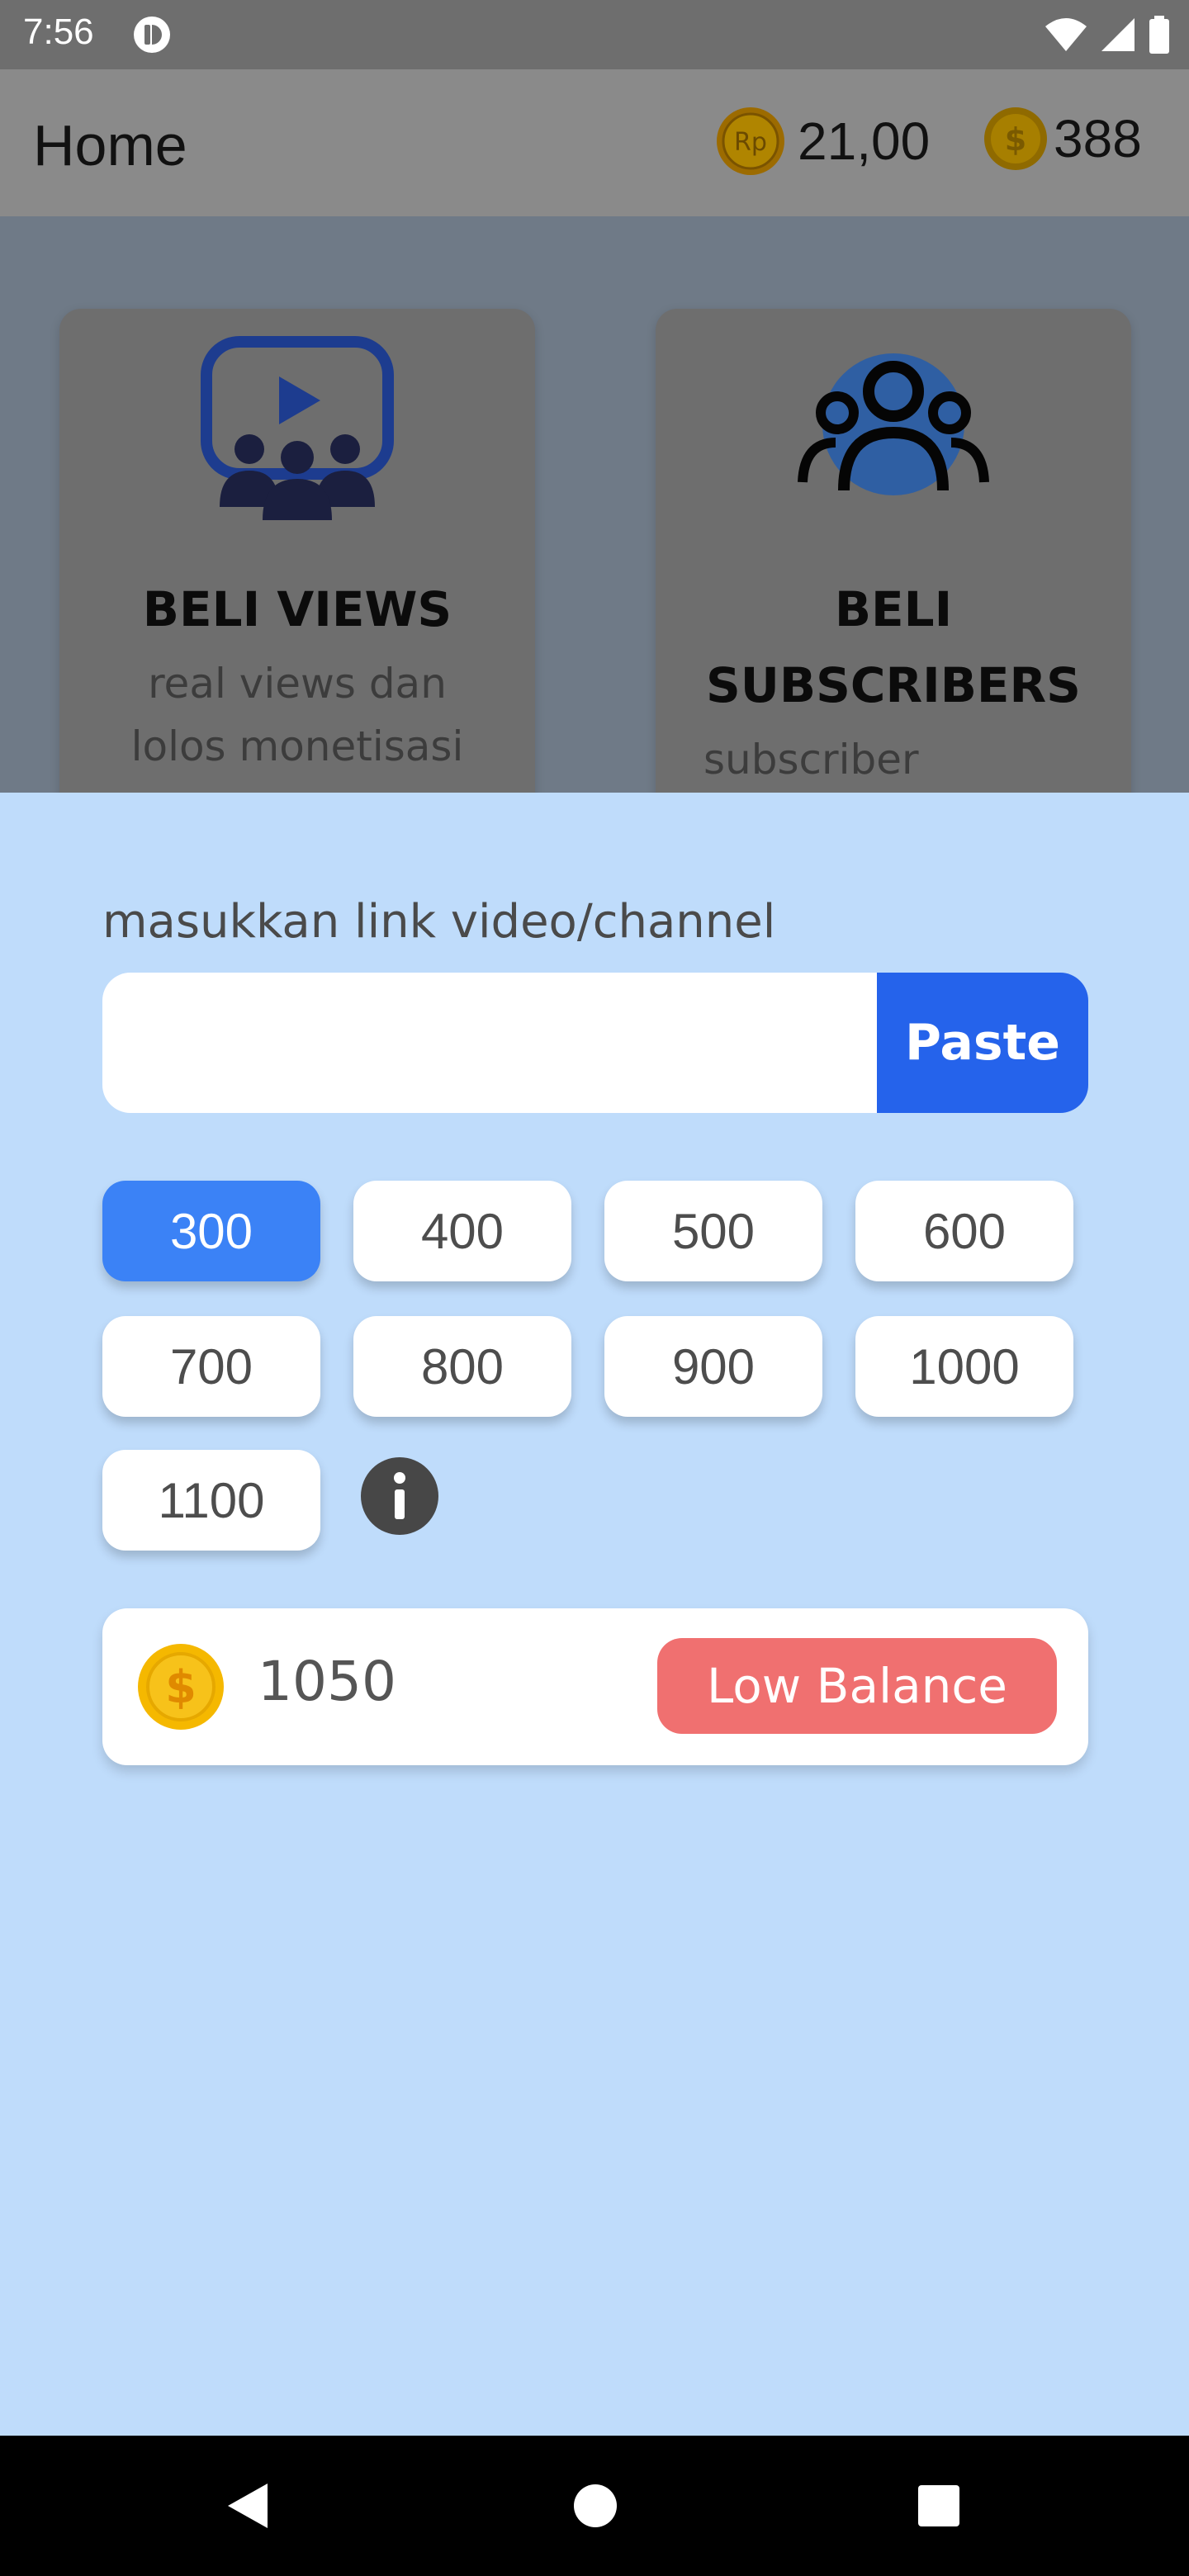  What do you see at coordinates (58, 32) in the screenshot?
I see `status-time: 7:56` at bounding box center [58, 32].